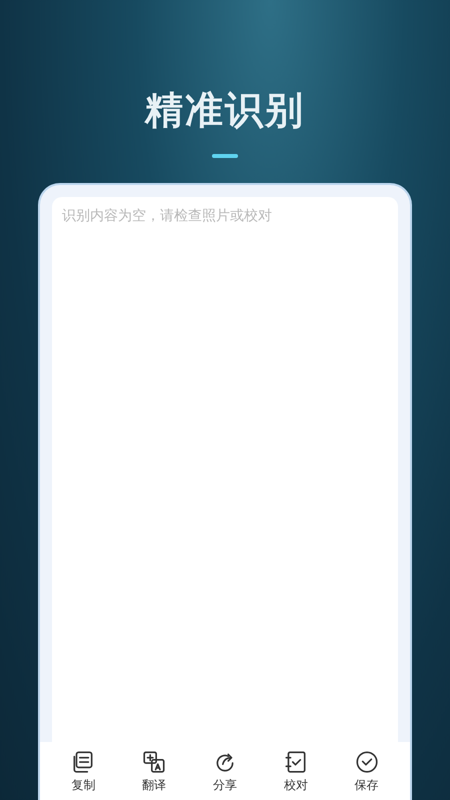 The height and width of the screenshot is (800, 450). What do you see at coordinates (225, 771) in the screenshot?
I see `share-button: 分享` at bounding box center [225, 771].